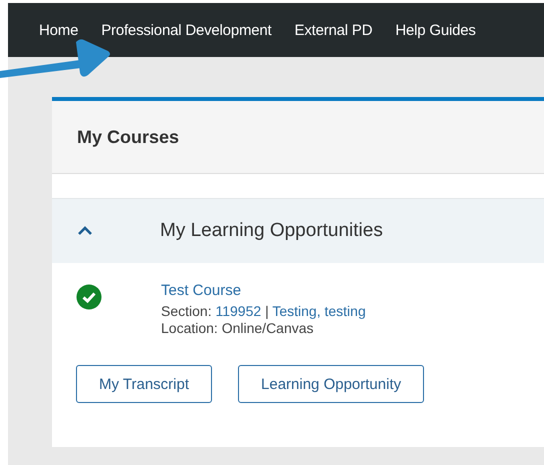 The width and height of the screenshot is (544, 465). I want to click on chevron-icon, so click(85, 231).